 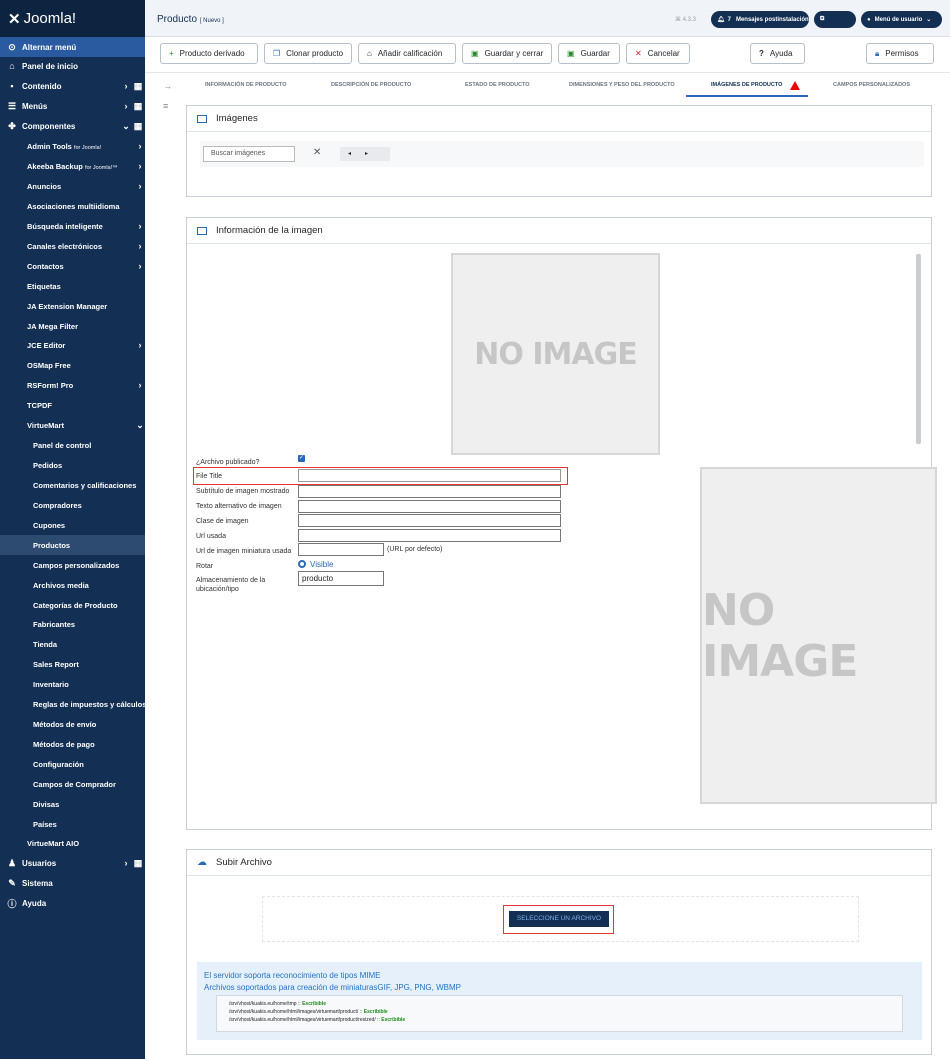 What do you see at coordinates (165, 106) in the screenshot?
I see `hamburger-icon: ≡` at bounding box center [165, 106].